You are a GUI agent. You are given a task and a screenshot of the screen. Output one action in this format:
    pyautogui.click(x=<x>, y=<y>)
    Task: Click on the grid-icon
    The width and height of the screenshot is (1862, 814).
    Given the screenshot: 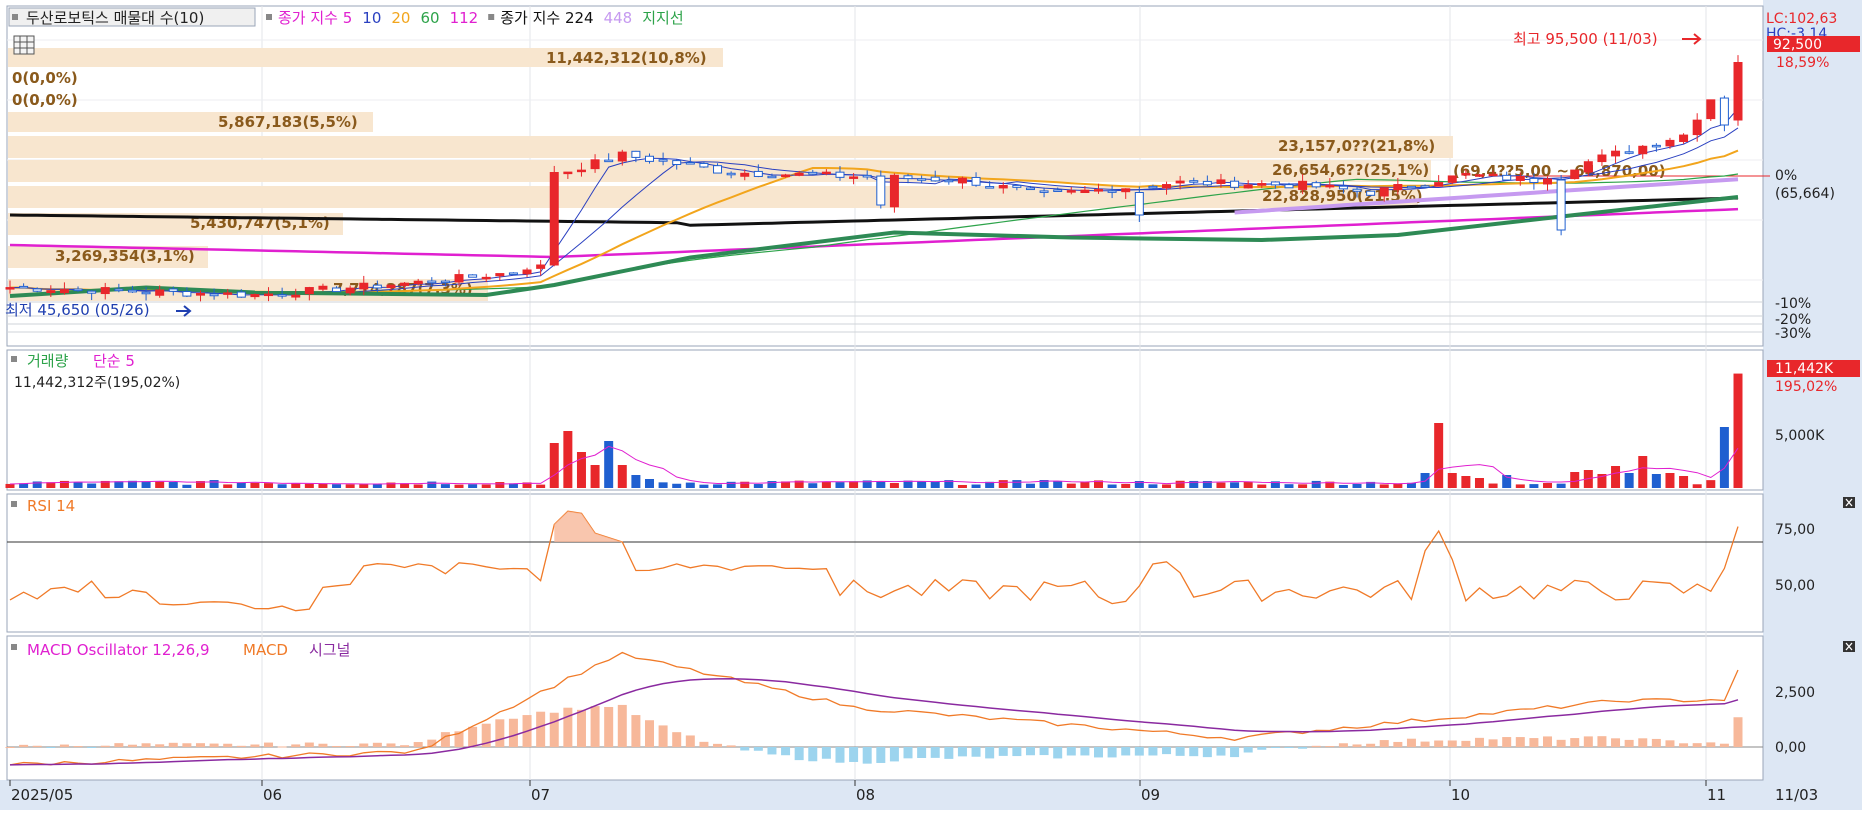 What is the action you would take?
    pyautogui.click(x=24, y=45)
    